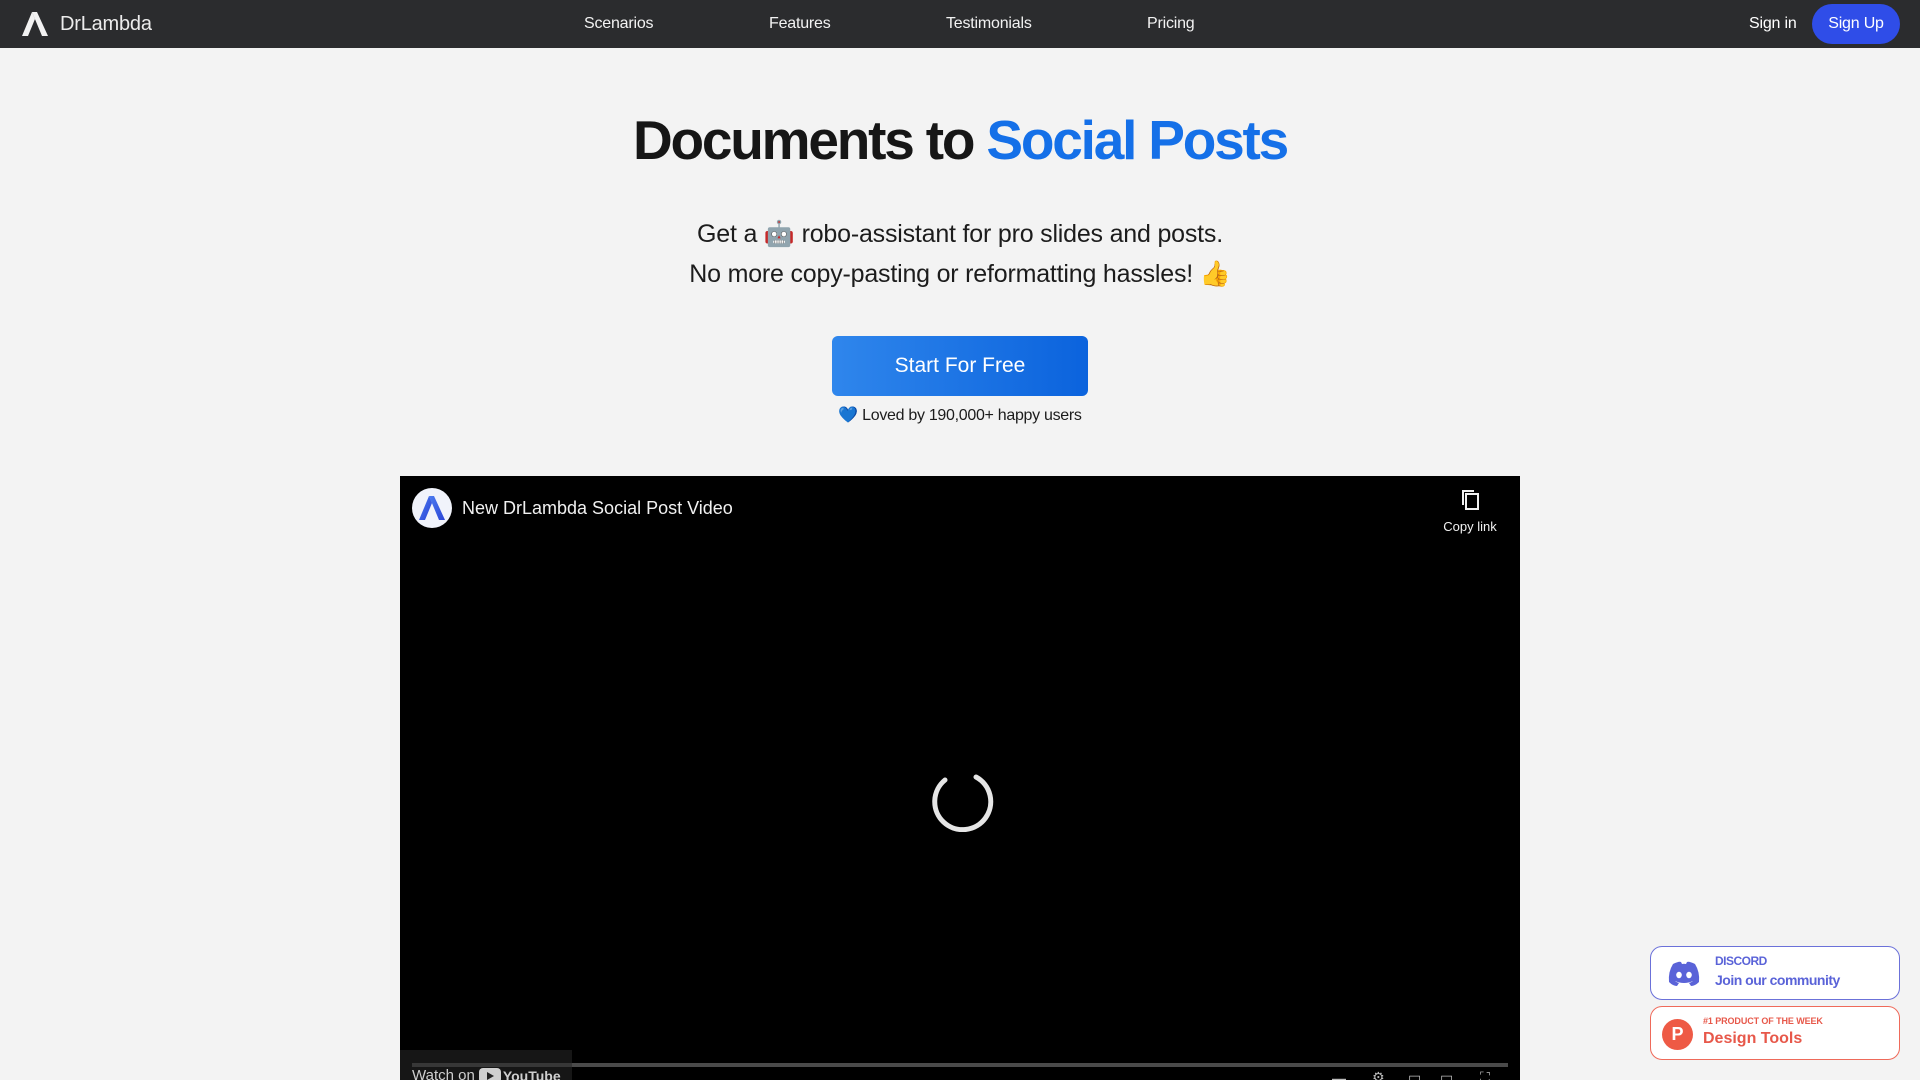 This screenshot has height=1080, width=1920. Describe the element at coordinates (972, 415) in the screenshot. I see `social-proof-text: Loved by 190,000+ happy users` at that location.